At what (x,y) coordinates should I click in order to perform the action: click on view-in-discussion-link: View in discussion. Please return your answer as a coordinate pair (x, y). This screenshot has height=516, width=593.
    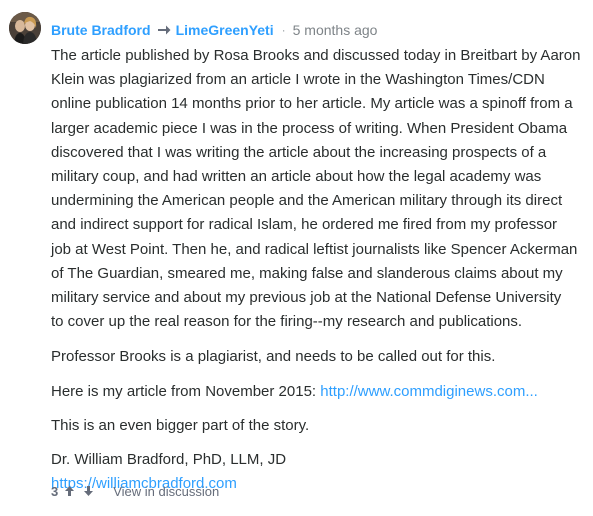
    Looking at the image, I should click on (166, 491).